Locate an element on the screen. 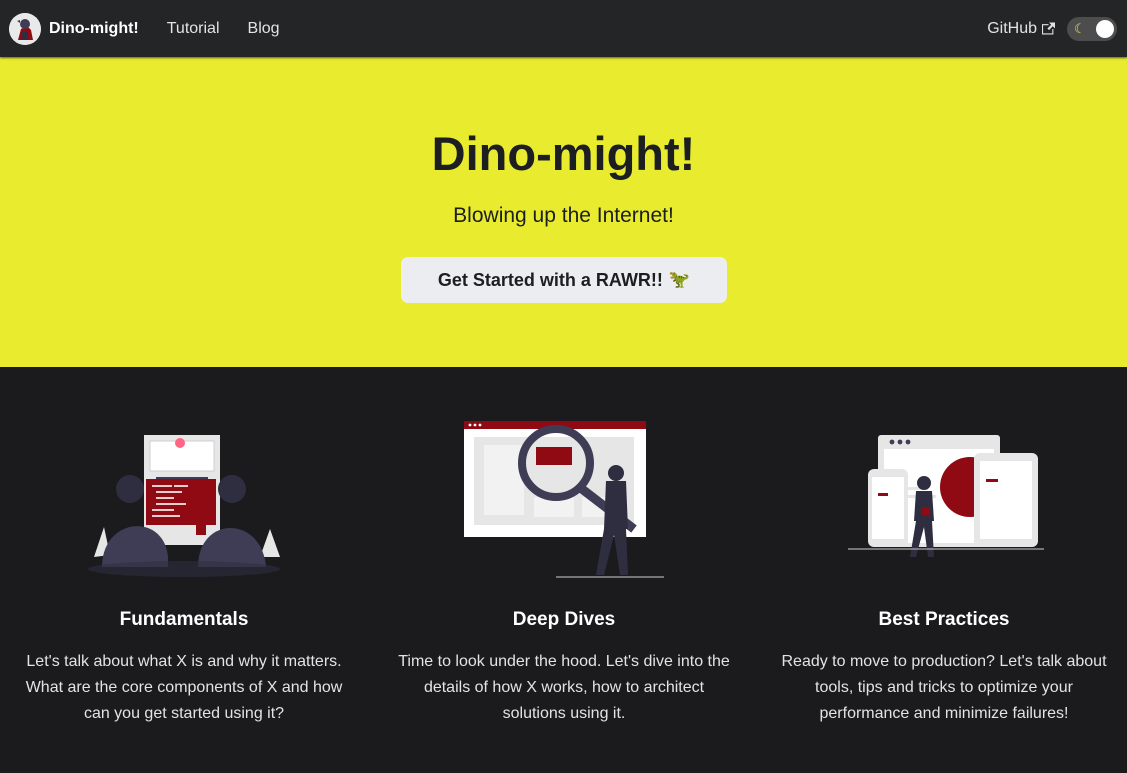 The image size is (1127, 773). navbar-right: GitHub ☾ is located at coordinates (1052, 28).